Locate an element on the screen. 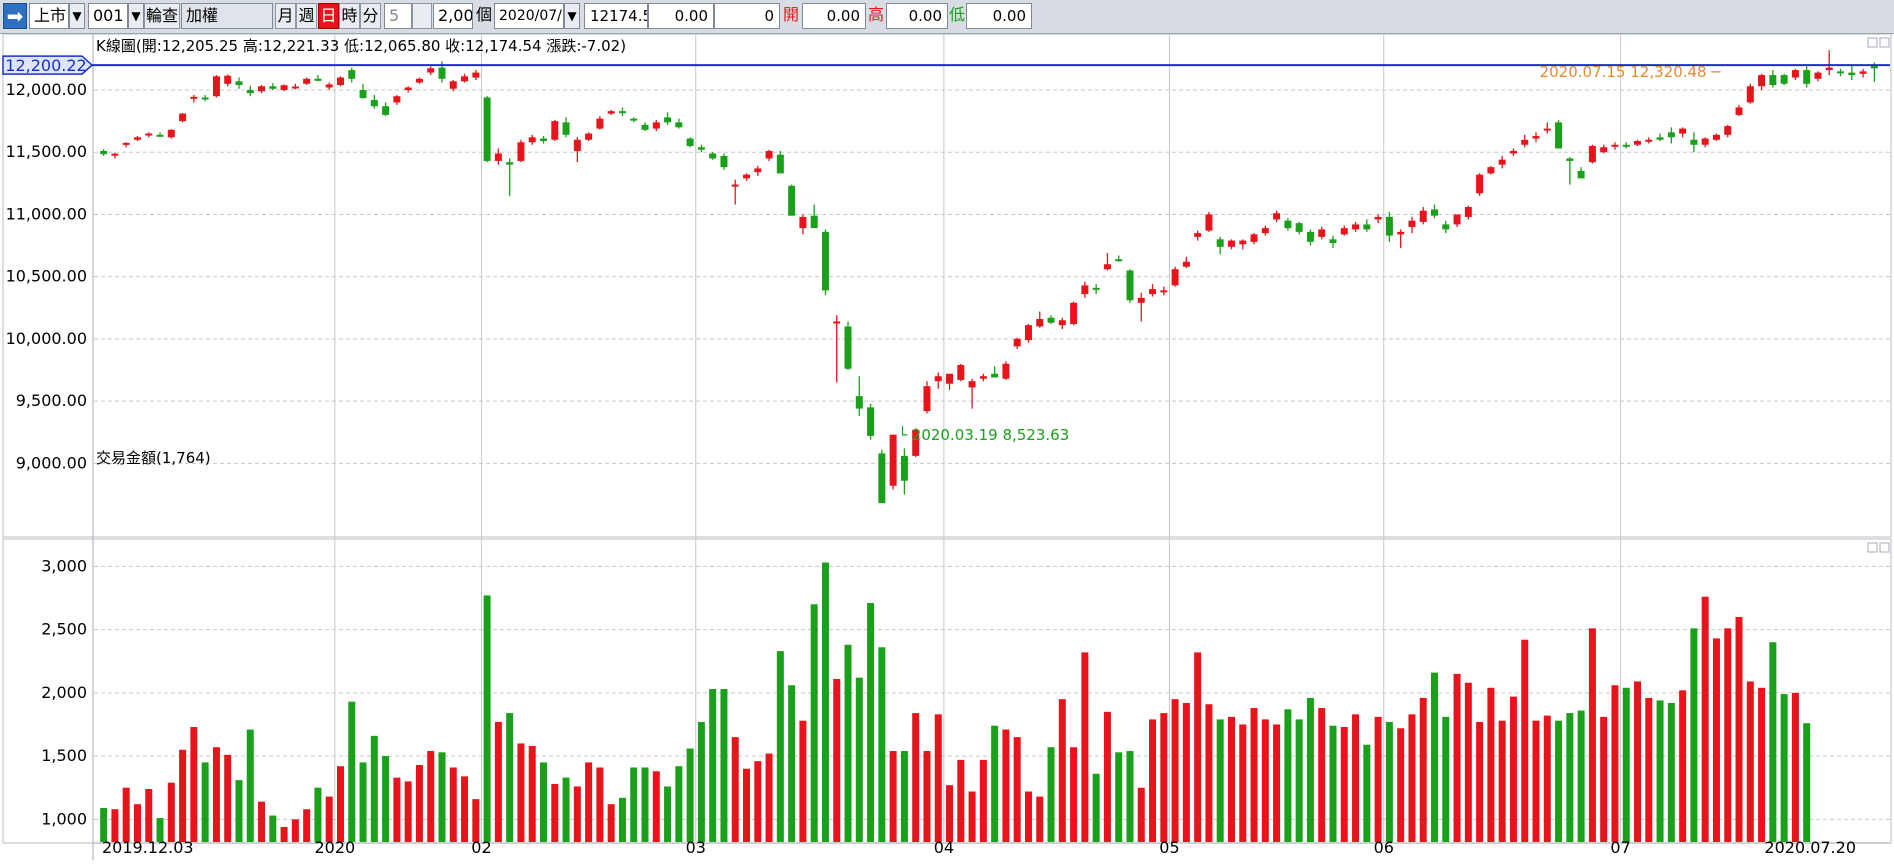 Image resolution: width=1894 pixels, height=864 pixels. market-dropdown-icon: ▼ is located at coordinates (77, 16).